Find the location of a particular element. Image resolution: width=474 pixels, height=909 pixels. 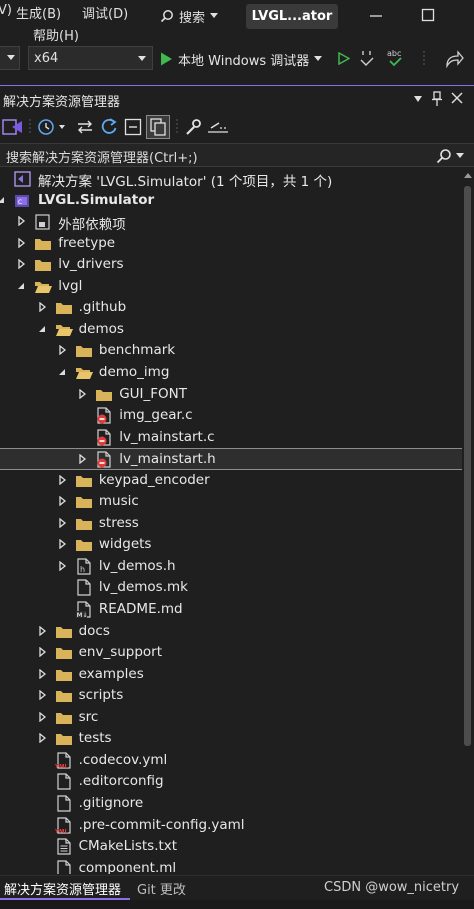

solution-explorer-header: 解决方案资源管理器 is located at coordinates (237, 99).